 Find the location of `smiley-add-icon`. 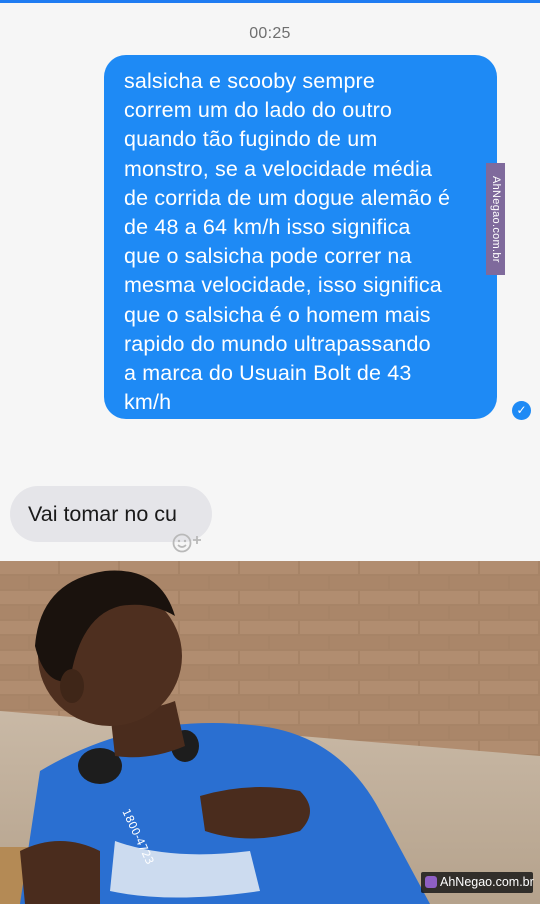

smiley-add-icon is located at coordinates (190, 542).